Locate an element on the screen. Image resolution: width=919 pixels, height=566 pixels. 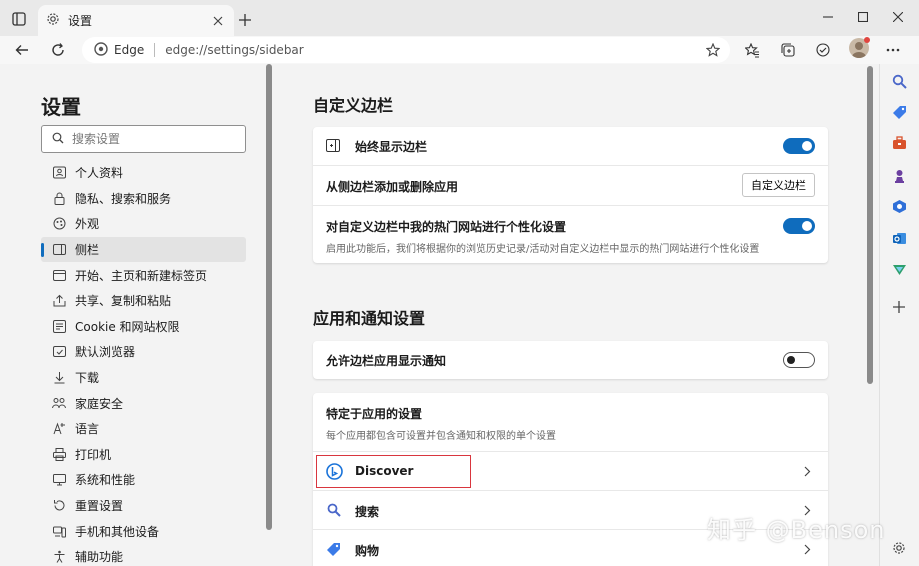
sidebar-outlook-icon is located at coordinates (899, 238).